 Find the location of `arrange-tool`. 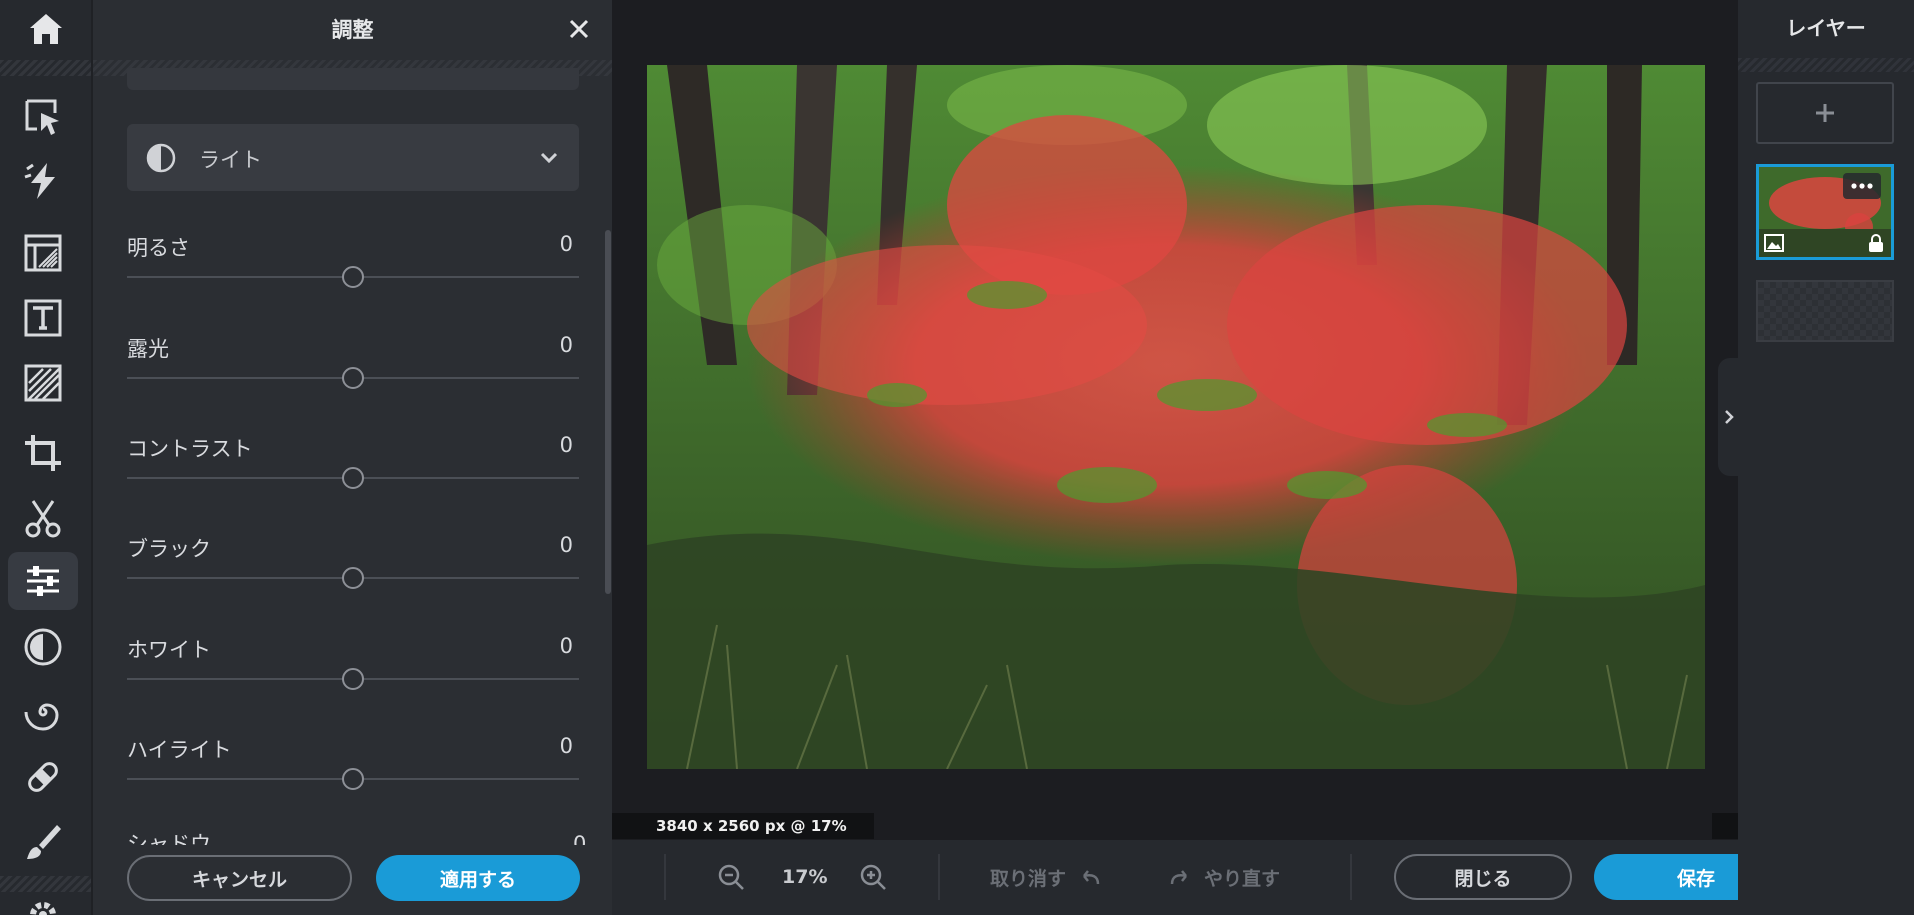

arrange-tool is located at coordinates (43, 117).